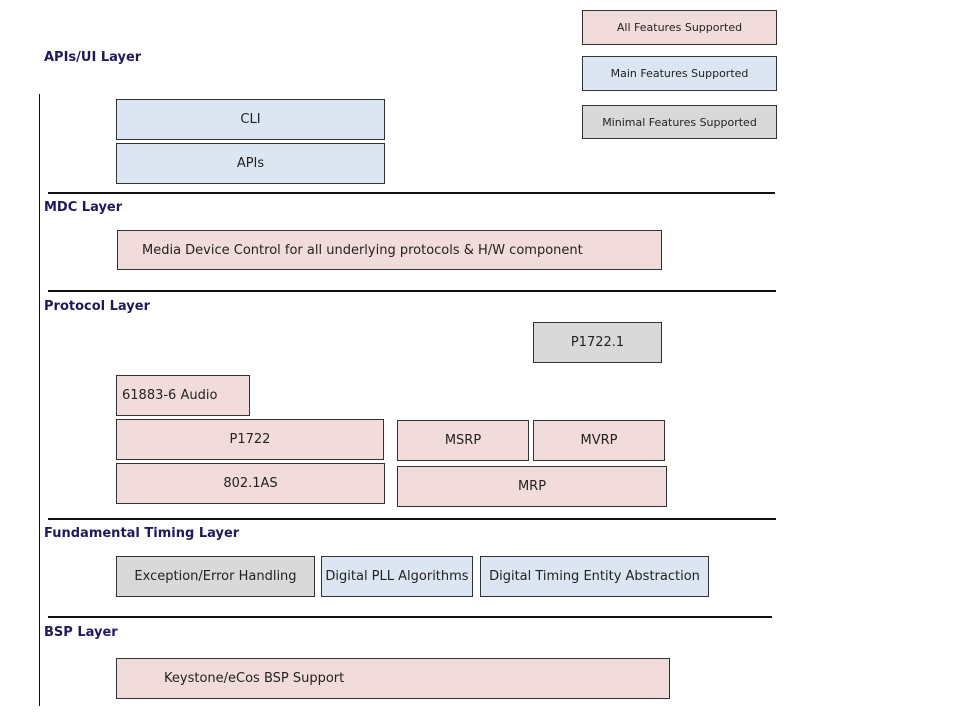 The height and width of the screenshot is (720, 960). I want to click on layer-title-api: APIs/UI Layer, so click(93, 57).